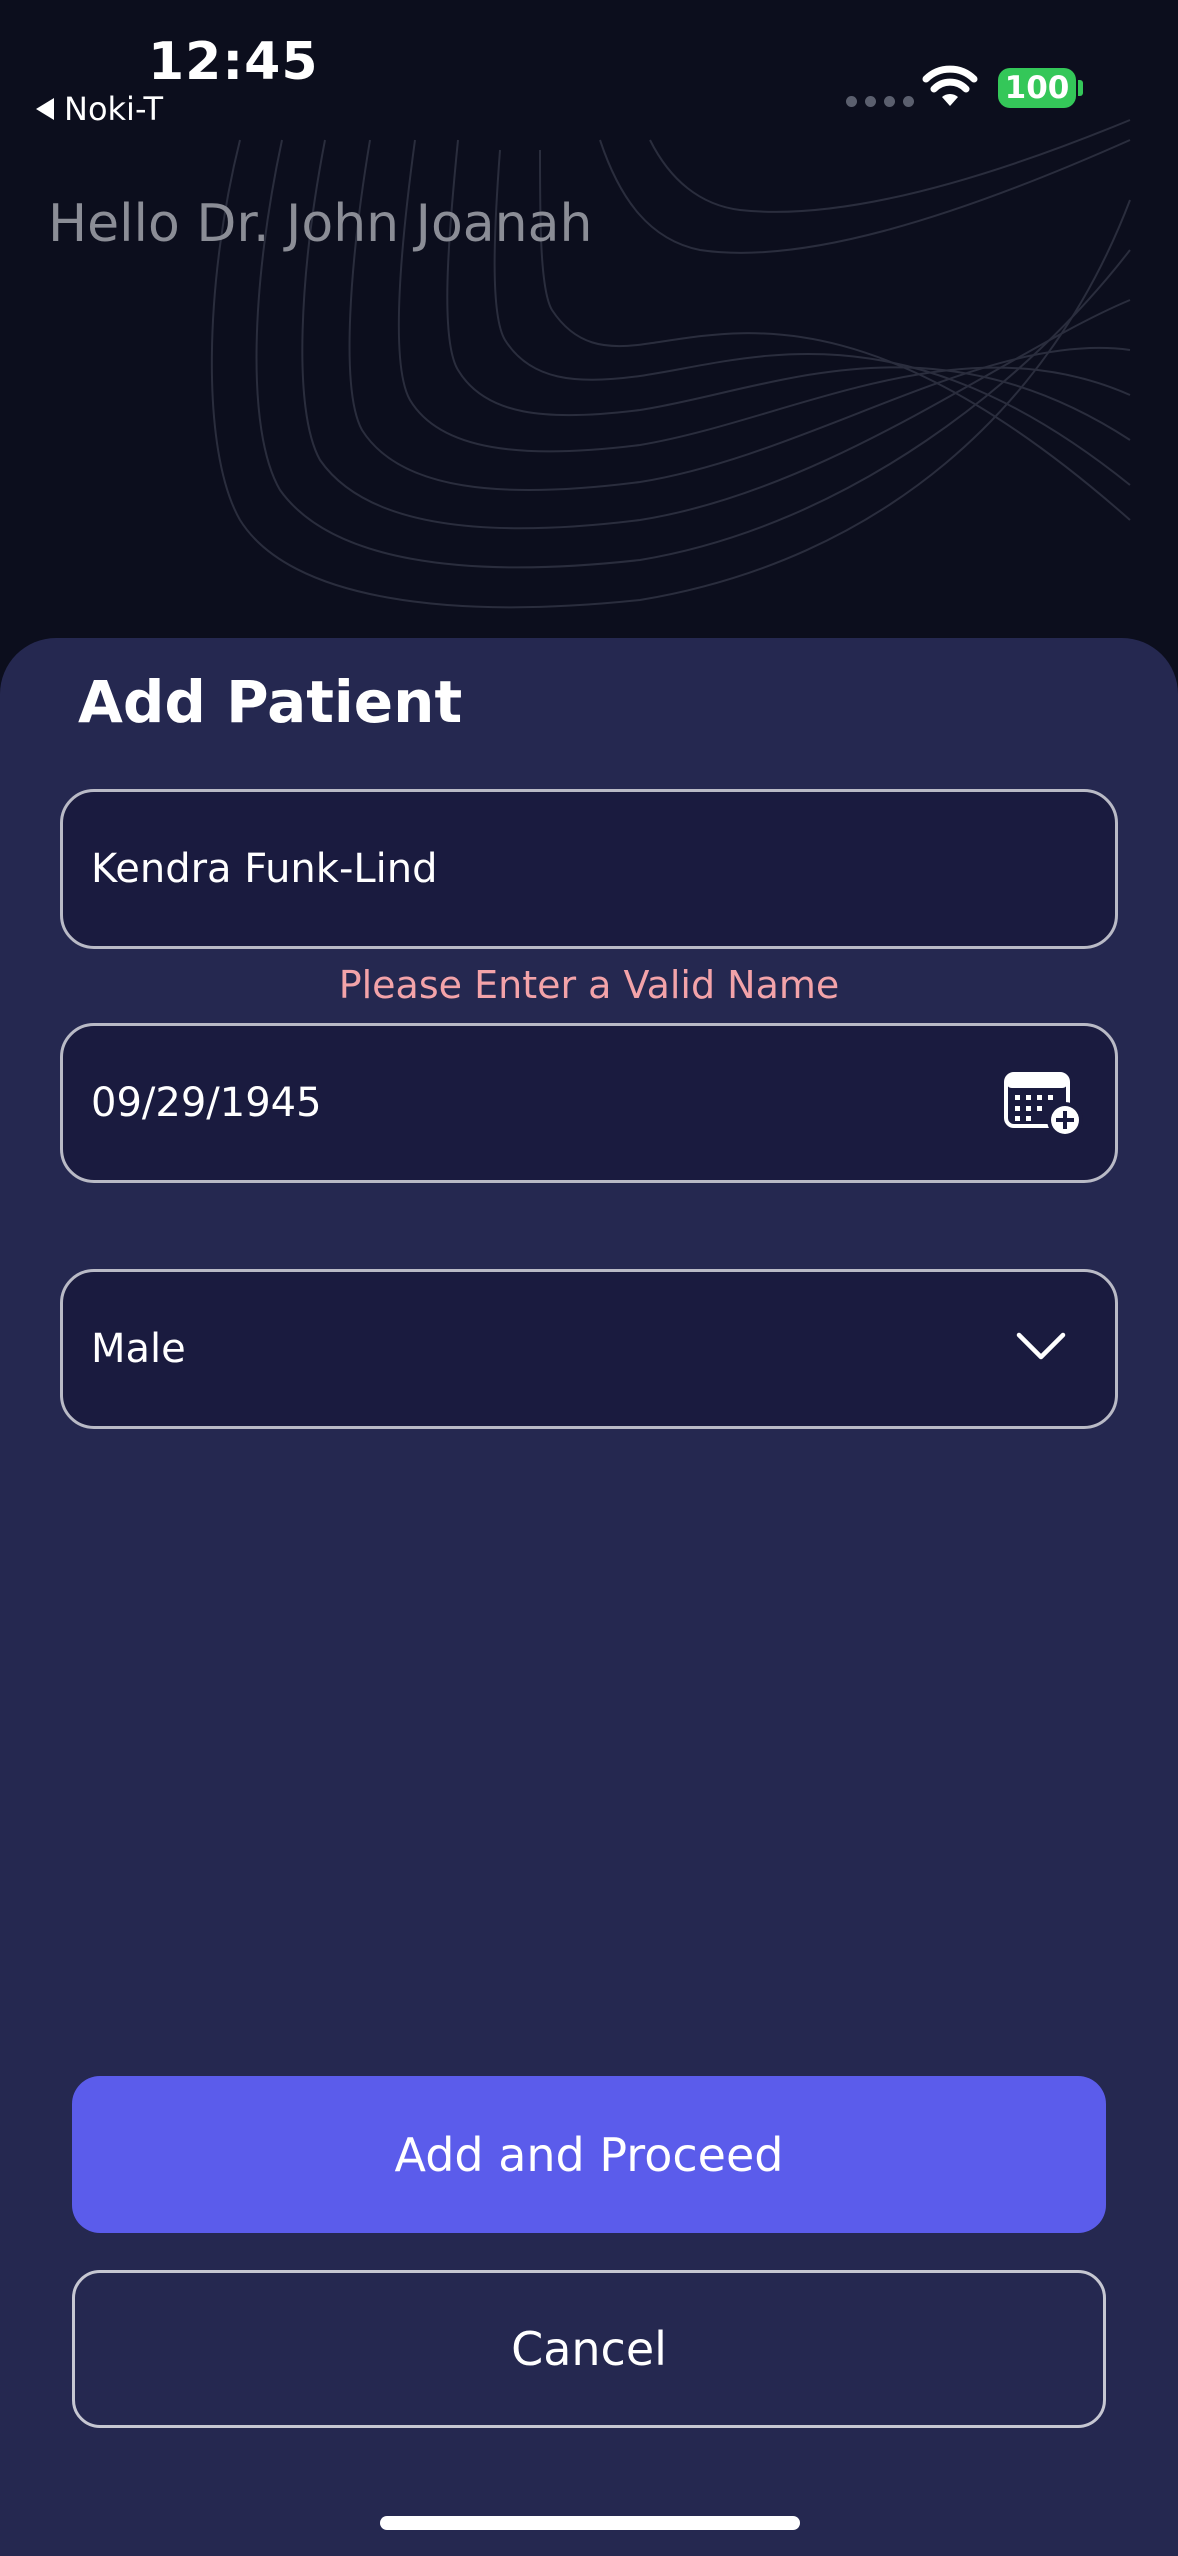 The height and width of the screenshot is (2556, 1178). What do you see at coordinates (589, 869) in the screenshot?
I see `patient-name-input: Kendra Funk-Lind` at bounding box center [589, 869].